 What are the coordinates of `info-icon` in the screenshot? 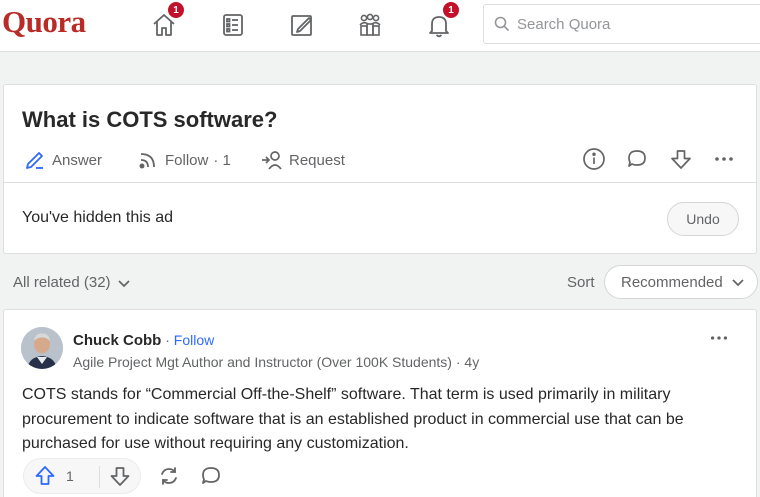 It's located at (594, 159).